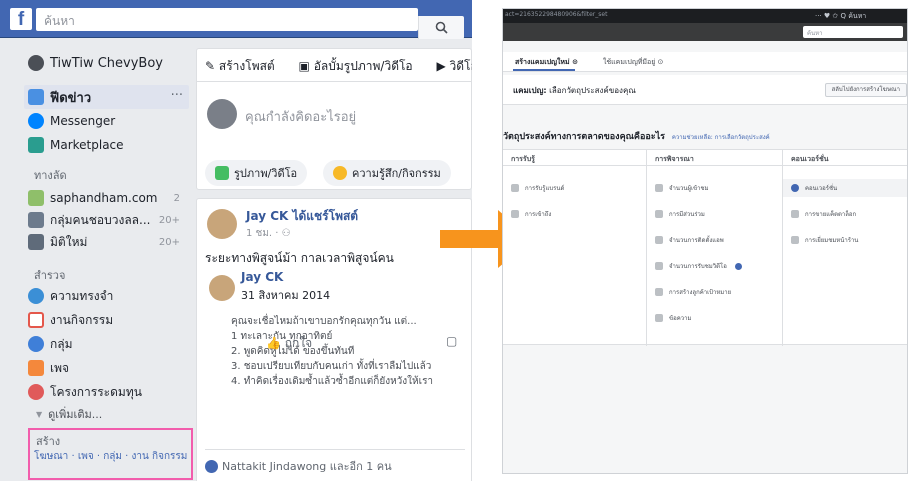 The width and height of the screenshot is (908, 481). I want to click on sidebar-item-label: saphandham.com, so click(104, 198).